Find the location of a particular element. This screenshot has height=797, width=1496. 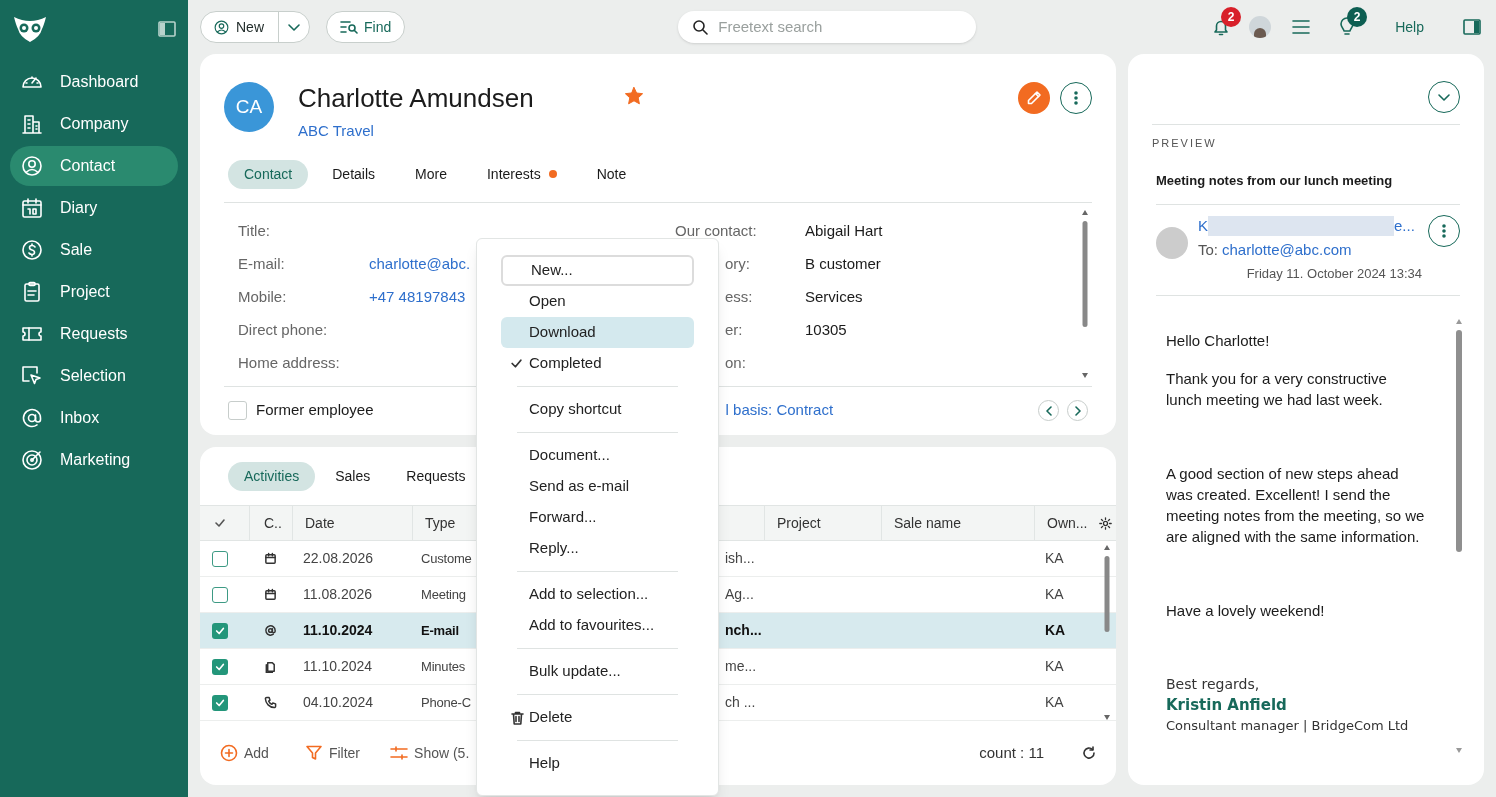

field-value: Services is located at coordinates (834, 296).